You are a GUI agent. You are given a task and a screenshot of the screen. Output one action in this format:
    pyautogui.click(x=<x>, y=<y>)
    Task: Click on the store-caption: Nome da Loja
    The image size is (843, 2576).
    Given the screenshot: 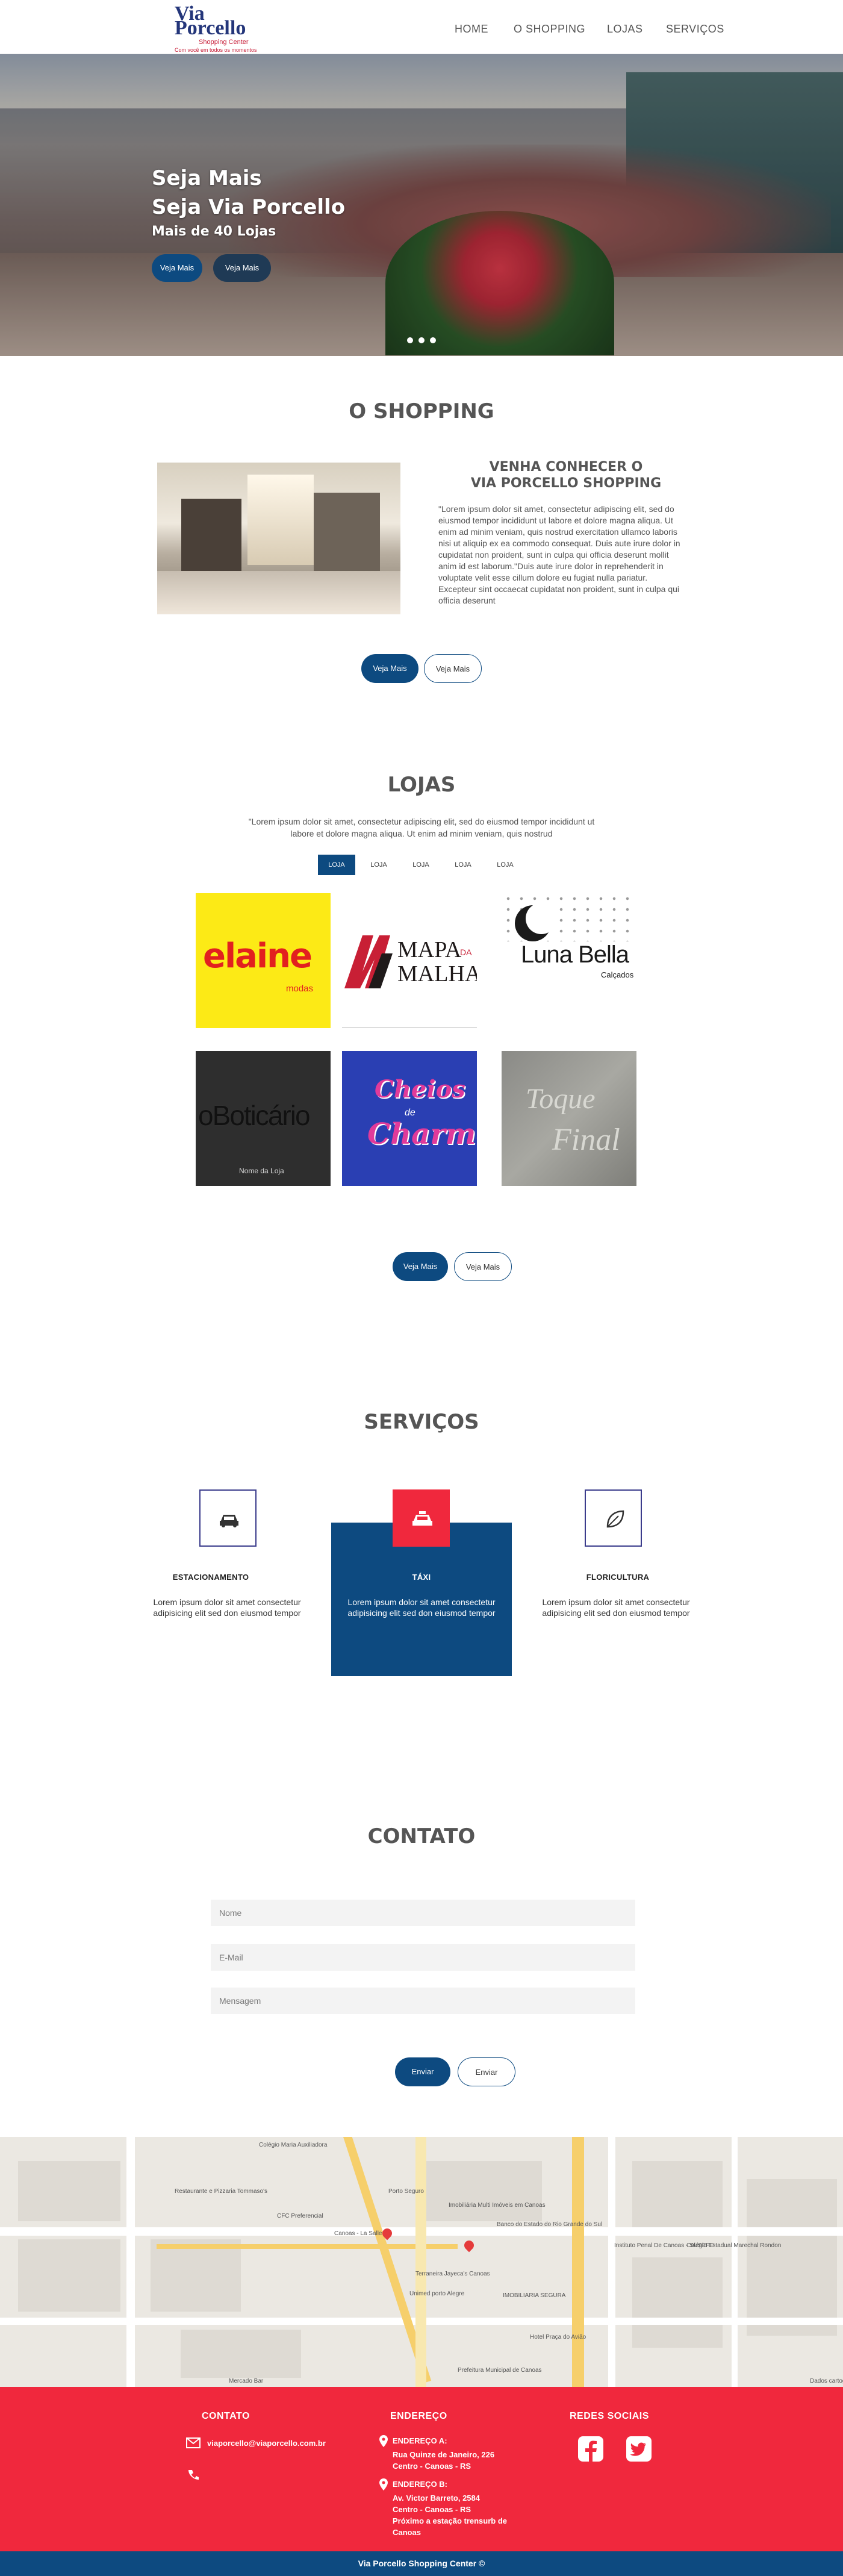 What is the action you would take?
    pyautogui.click(x=261, y=1171)
    